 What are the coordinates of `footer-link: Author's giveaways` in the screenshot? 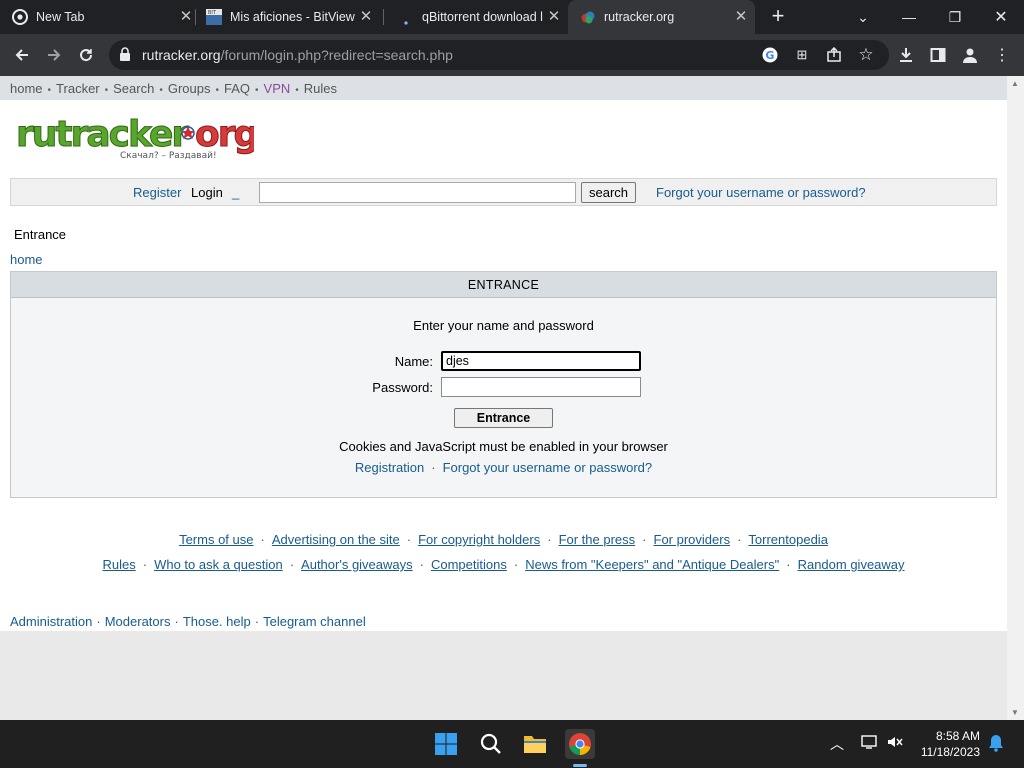 It's located at (357, 564).